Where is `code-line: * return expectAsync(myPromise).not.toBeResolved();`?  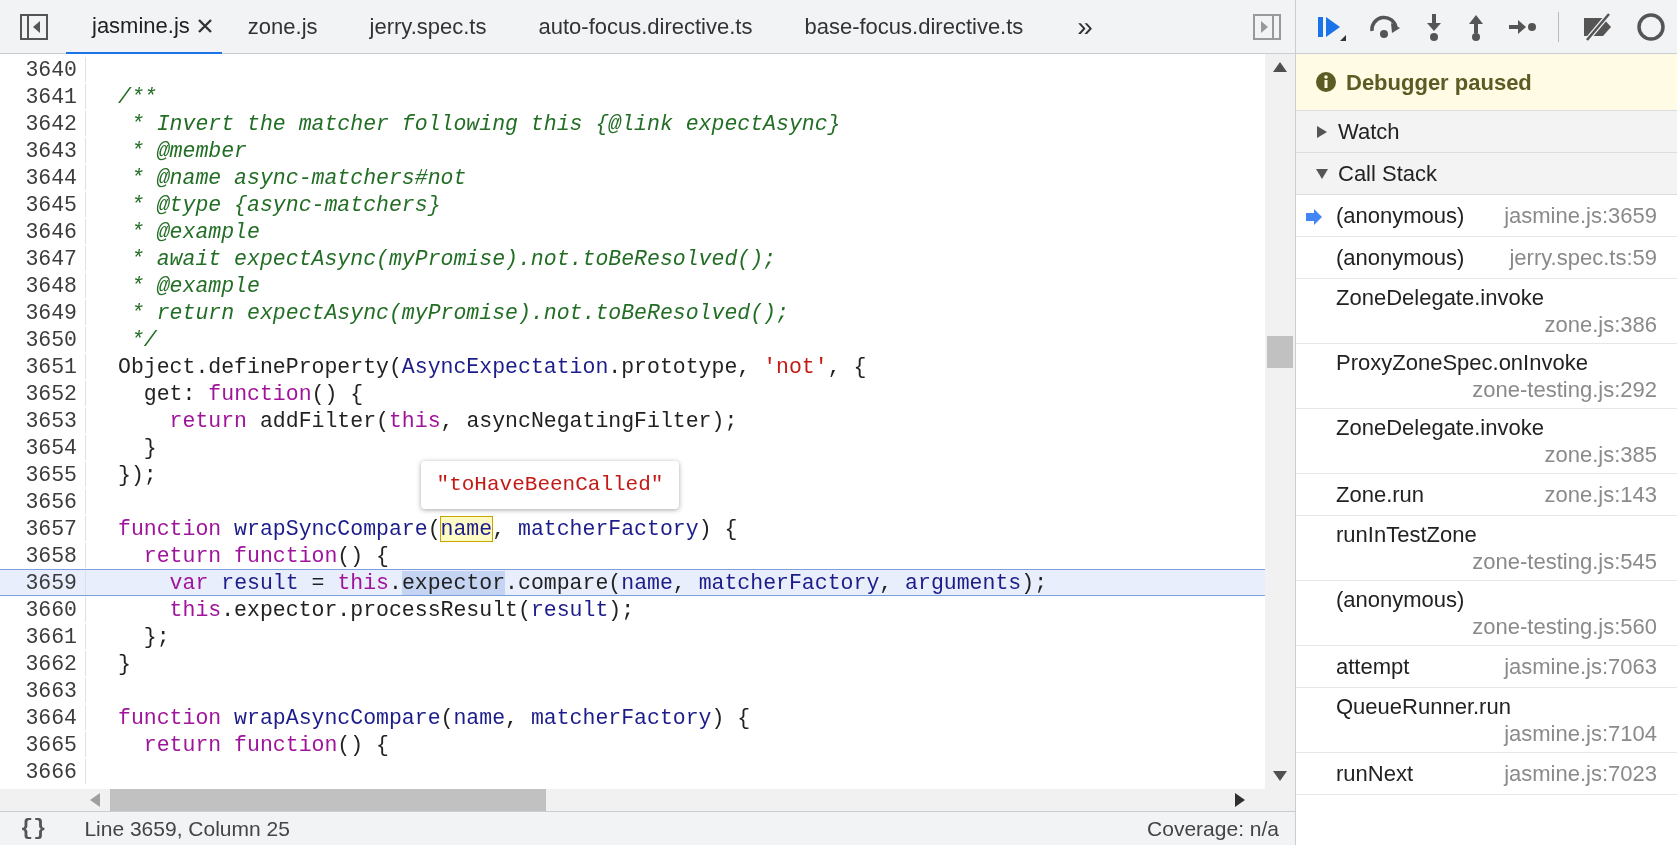
code-line: * return expectAsync(myPromise).not.toBeResolved(); is located at coordinates (459, 312).